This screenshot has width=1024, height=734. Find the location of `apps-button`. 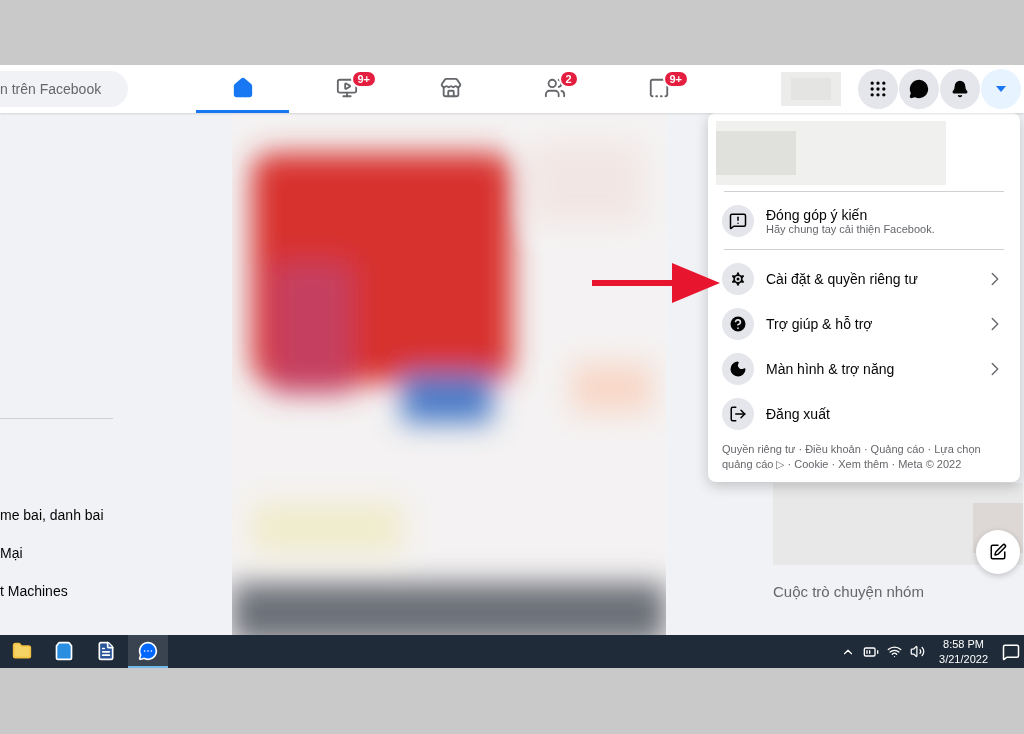

apps-button is located at coordinates (878, 89).